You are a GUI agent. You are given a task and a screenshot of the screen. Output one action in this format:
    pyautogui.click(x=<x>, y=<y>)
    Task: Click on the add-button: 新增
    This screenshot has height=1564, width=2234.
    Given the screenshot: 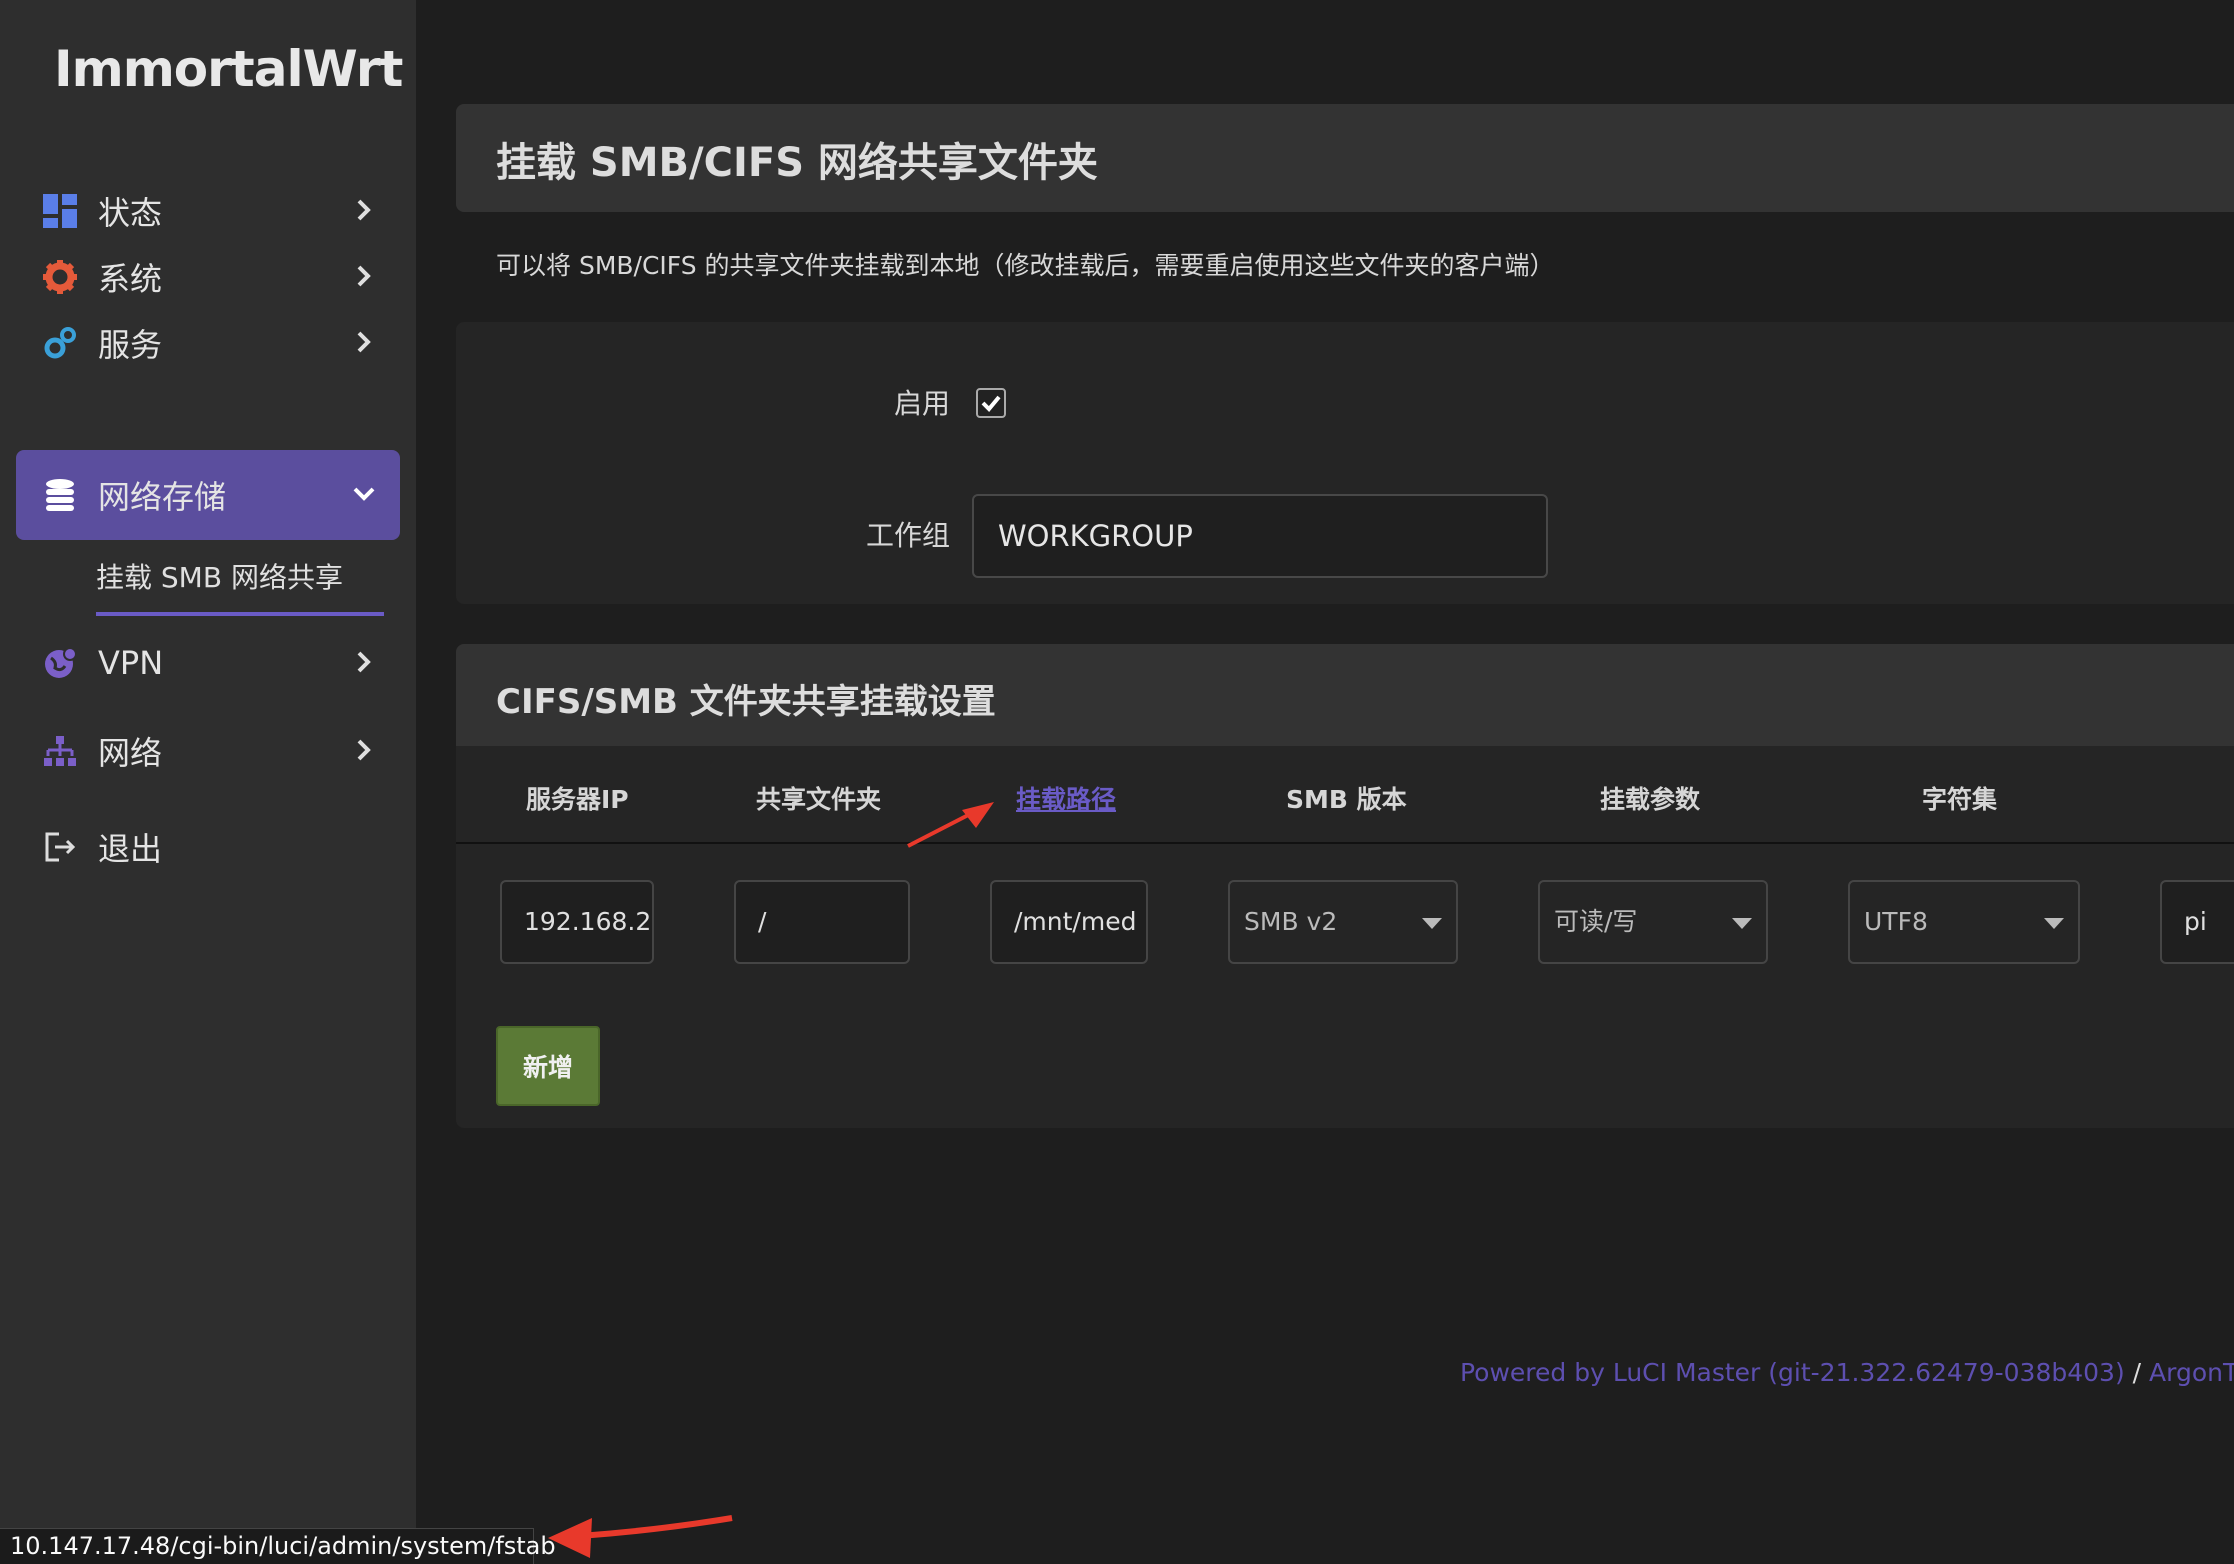 What is the action you would take?
    pyautogui.click(x=548, y=1066)
    